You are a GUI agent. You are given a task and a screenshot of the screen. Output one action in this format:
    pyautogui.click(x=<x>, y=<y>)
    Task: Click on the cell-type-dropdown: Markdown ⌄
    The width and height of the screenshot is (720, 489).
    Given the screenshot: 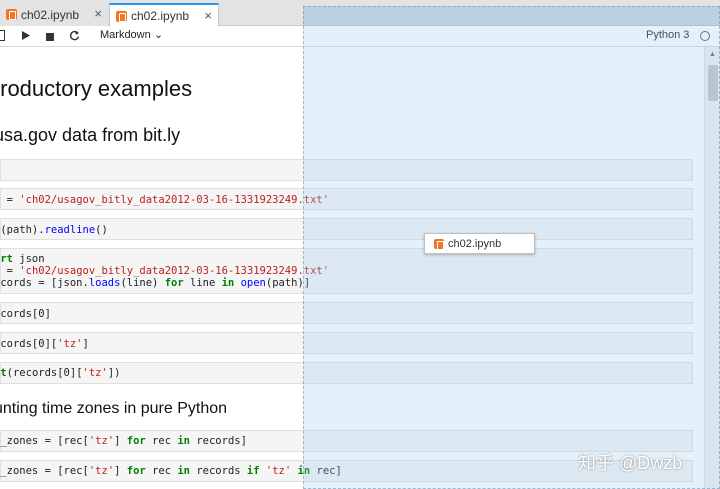 What is the action you would take?
    pyautogui.click(x=131, y=34)
    